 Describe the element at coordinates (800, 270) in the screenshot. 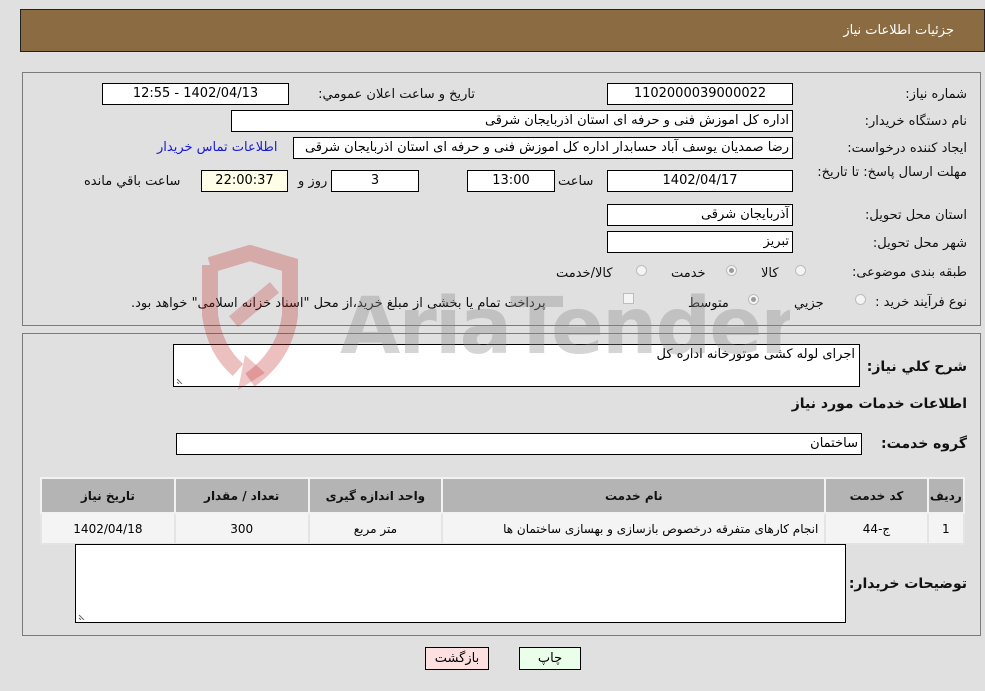

I see `category-radio-goods` at that location.